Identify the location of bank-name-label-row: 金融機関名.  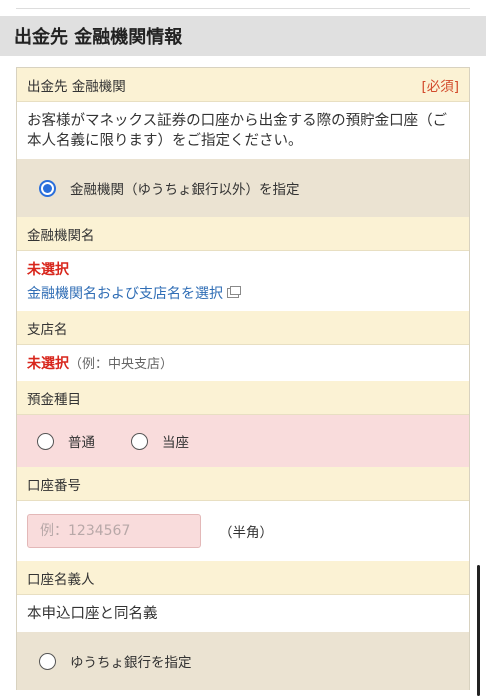
(243, 234).